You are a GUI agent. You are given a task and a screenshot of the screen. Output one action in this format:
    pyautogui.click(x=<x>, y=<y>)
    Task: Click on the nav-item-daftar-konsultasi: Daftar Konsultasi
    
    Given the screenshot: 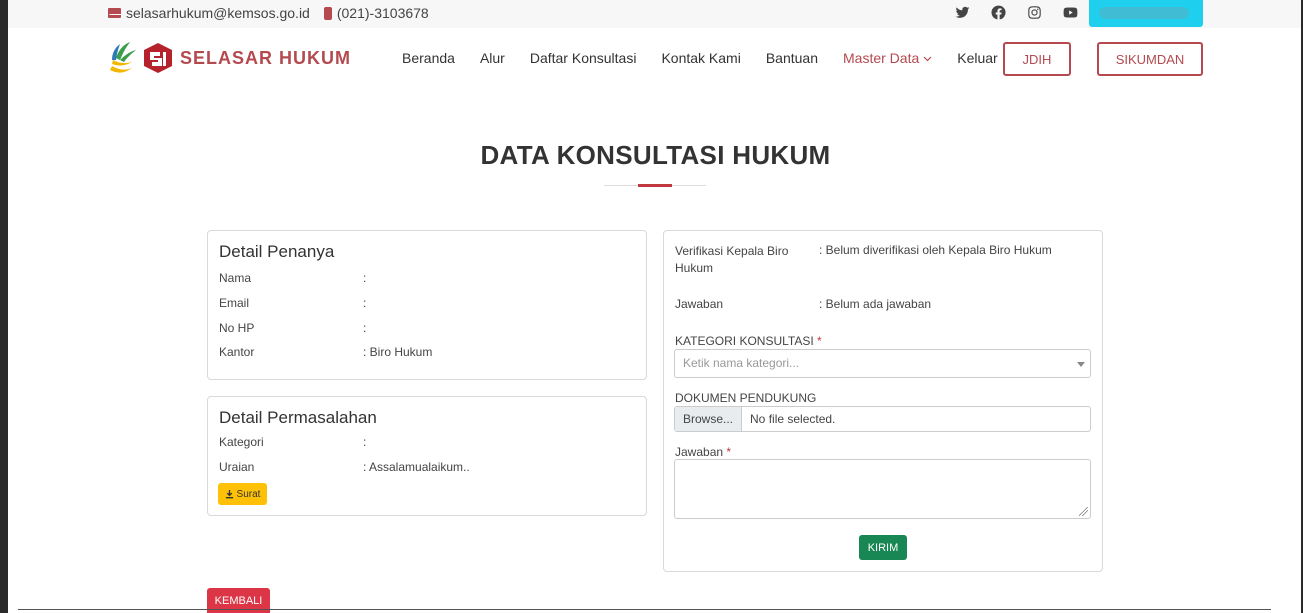 What is the action you would take?
    pyautogui.click(x=583, y=58)
    